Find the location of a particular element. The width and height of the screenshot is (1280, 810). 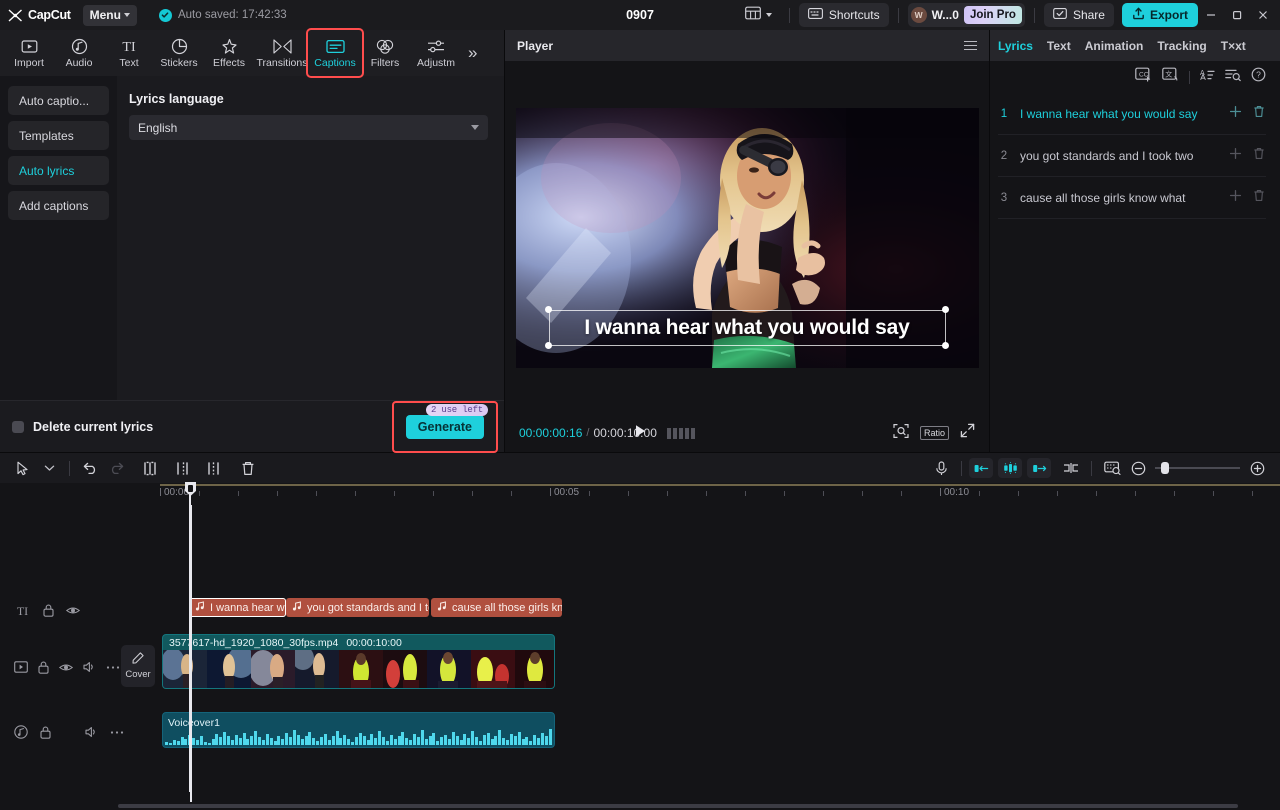

add-caption-icon: CC is located at coordinates (1143, 77).